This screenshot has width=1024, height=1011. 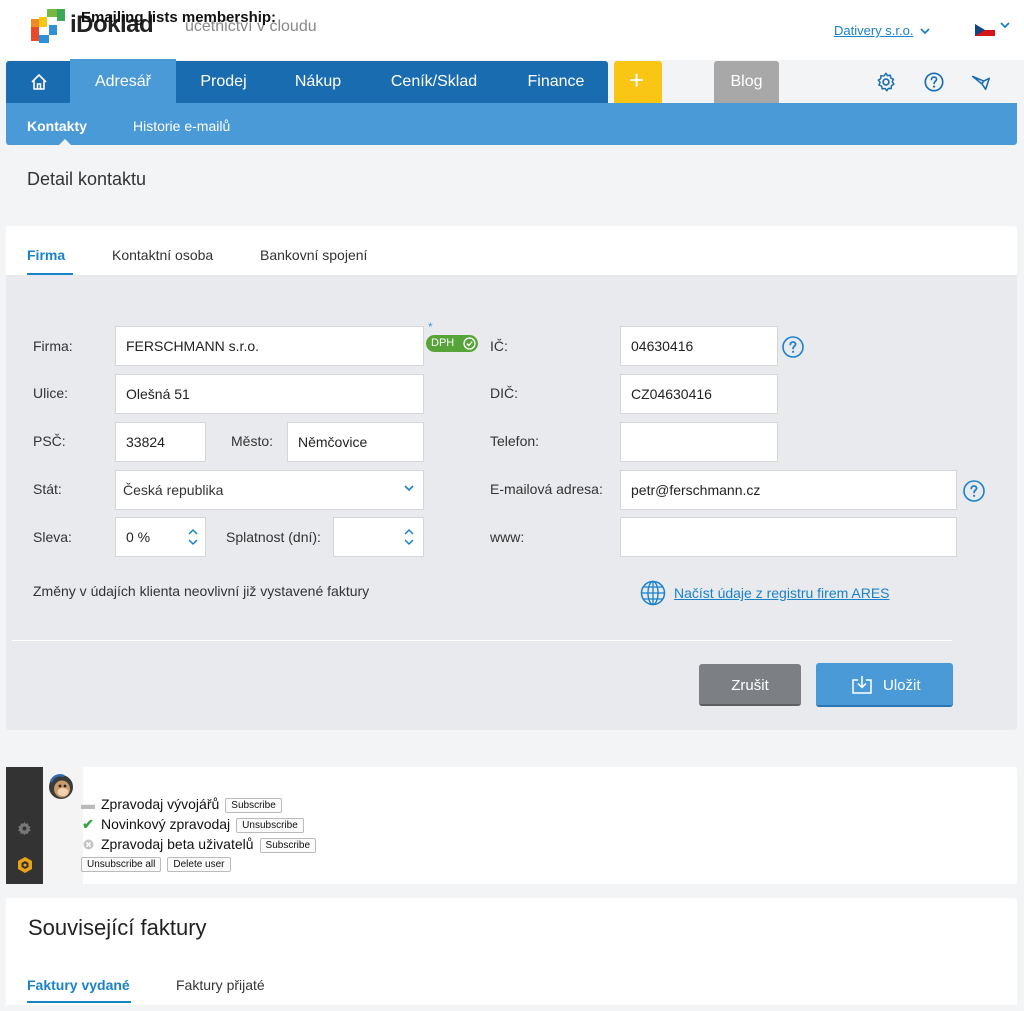 What do you see at coordinates (160, 804) in the screenshot?
I see `list-name: Zpravodaj vývojářů` at bounding box center [160, 804].